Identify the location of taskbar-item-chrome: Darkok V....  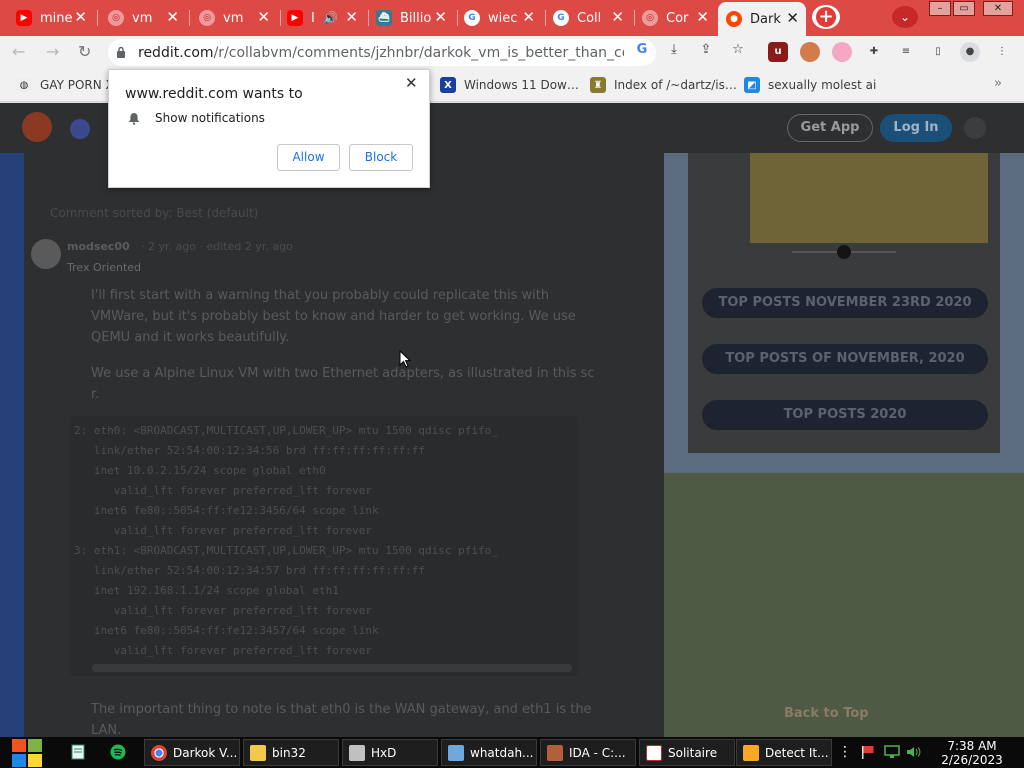
(192, 752).